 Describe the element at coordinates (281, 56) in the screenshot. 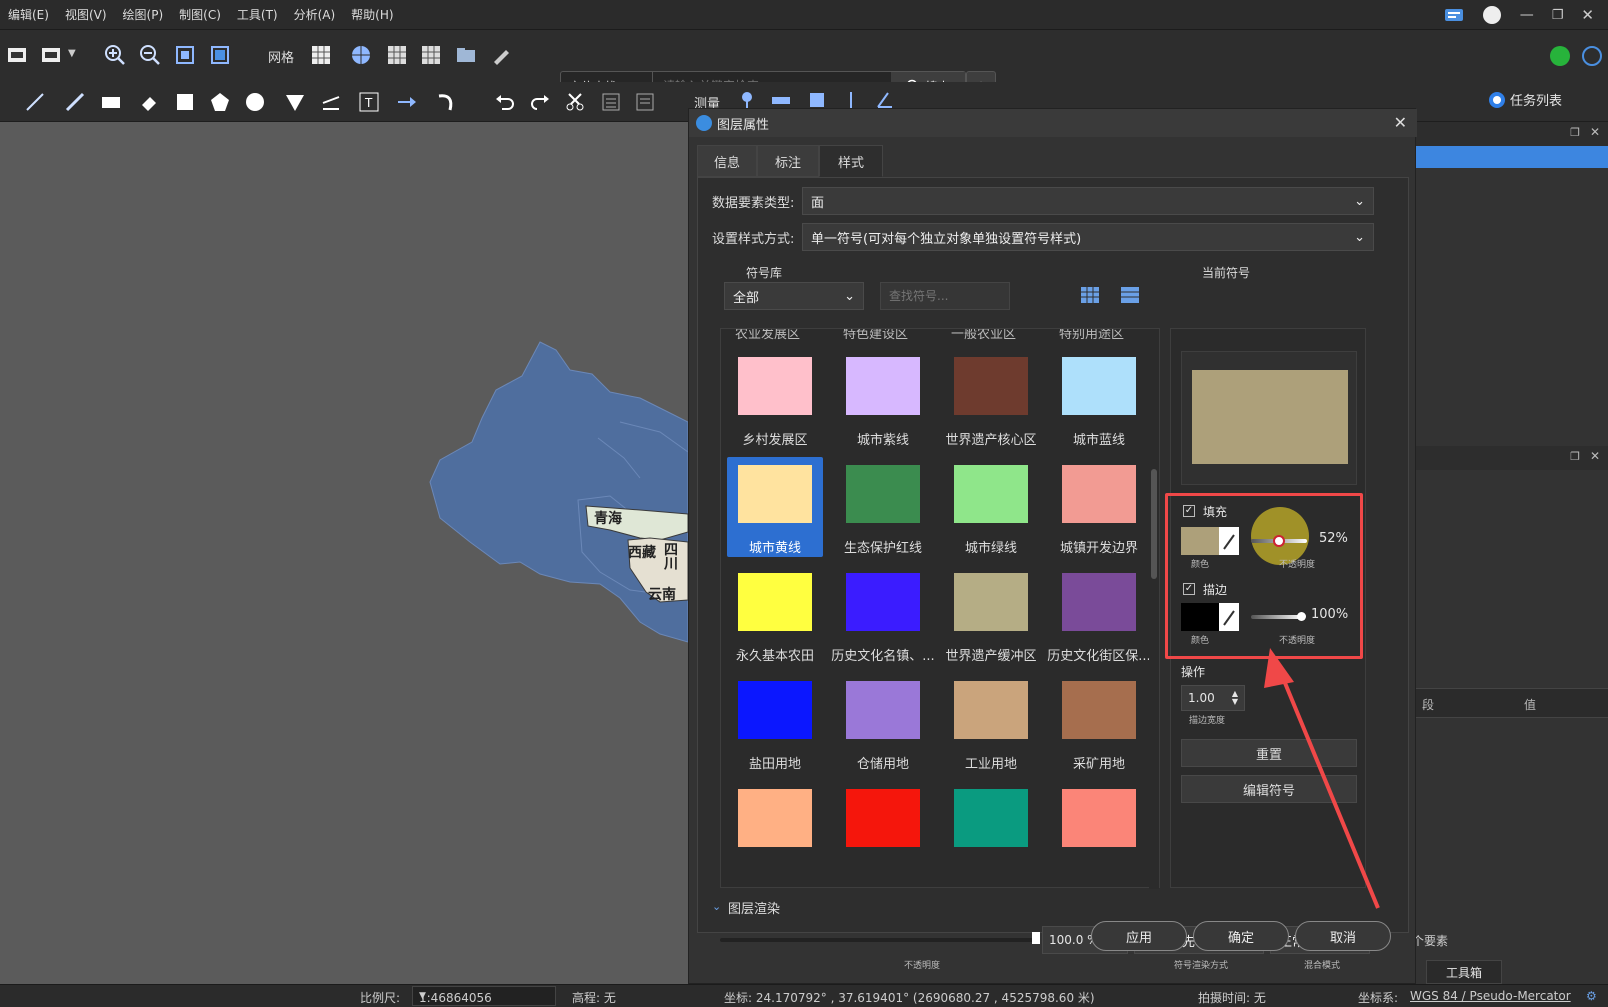

I see `grid-label: 网格` at that location.